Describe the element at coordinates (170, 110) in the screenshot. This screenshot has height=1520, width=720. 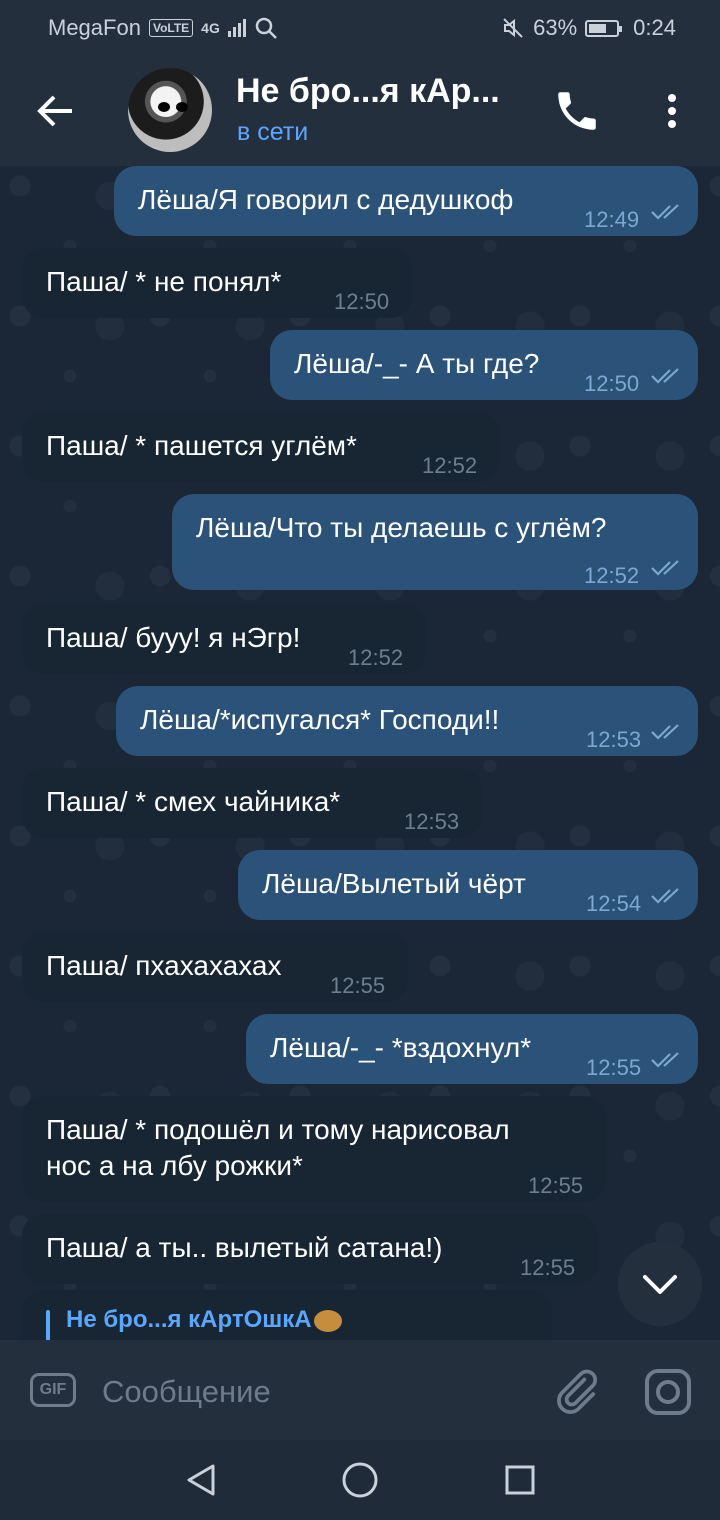
I see `avatar` at that location.